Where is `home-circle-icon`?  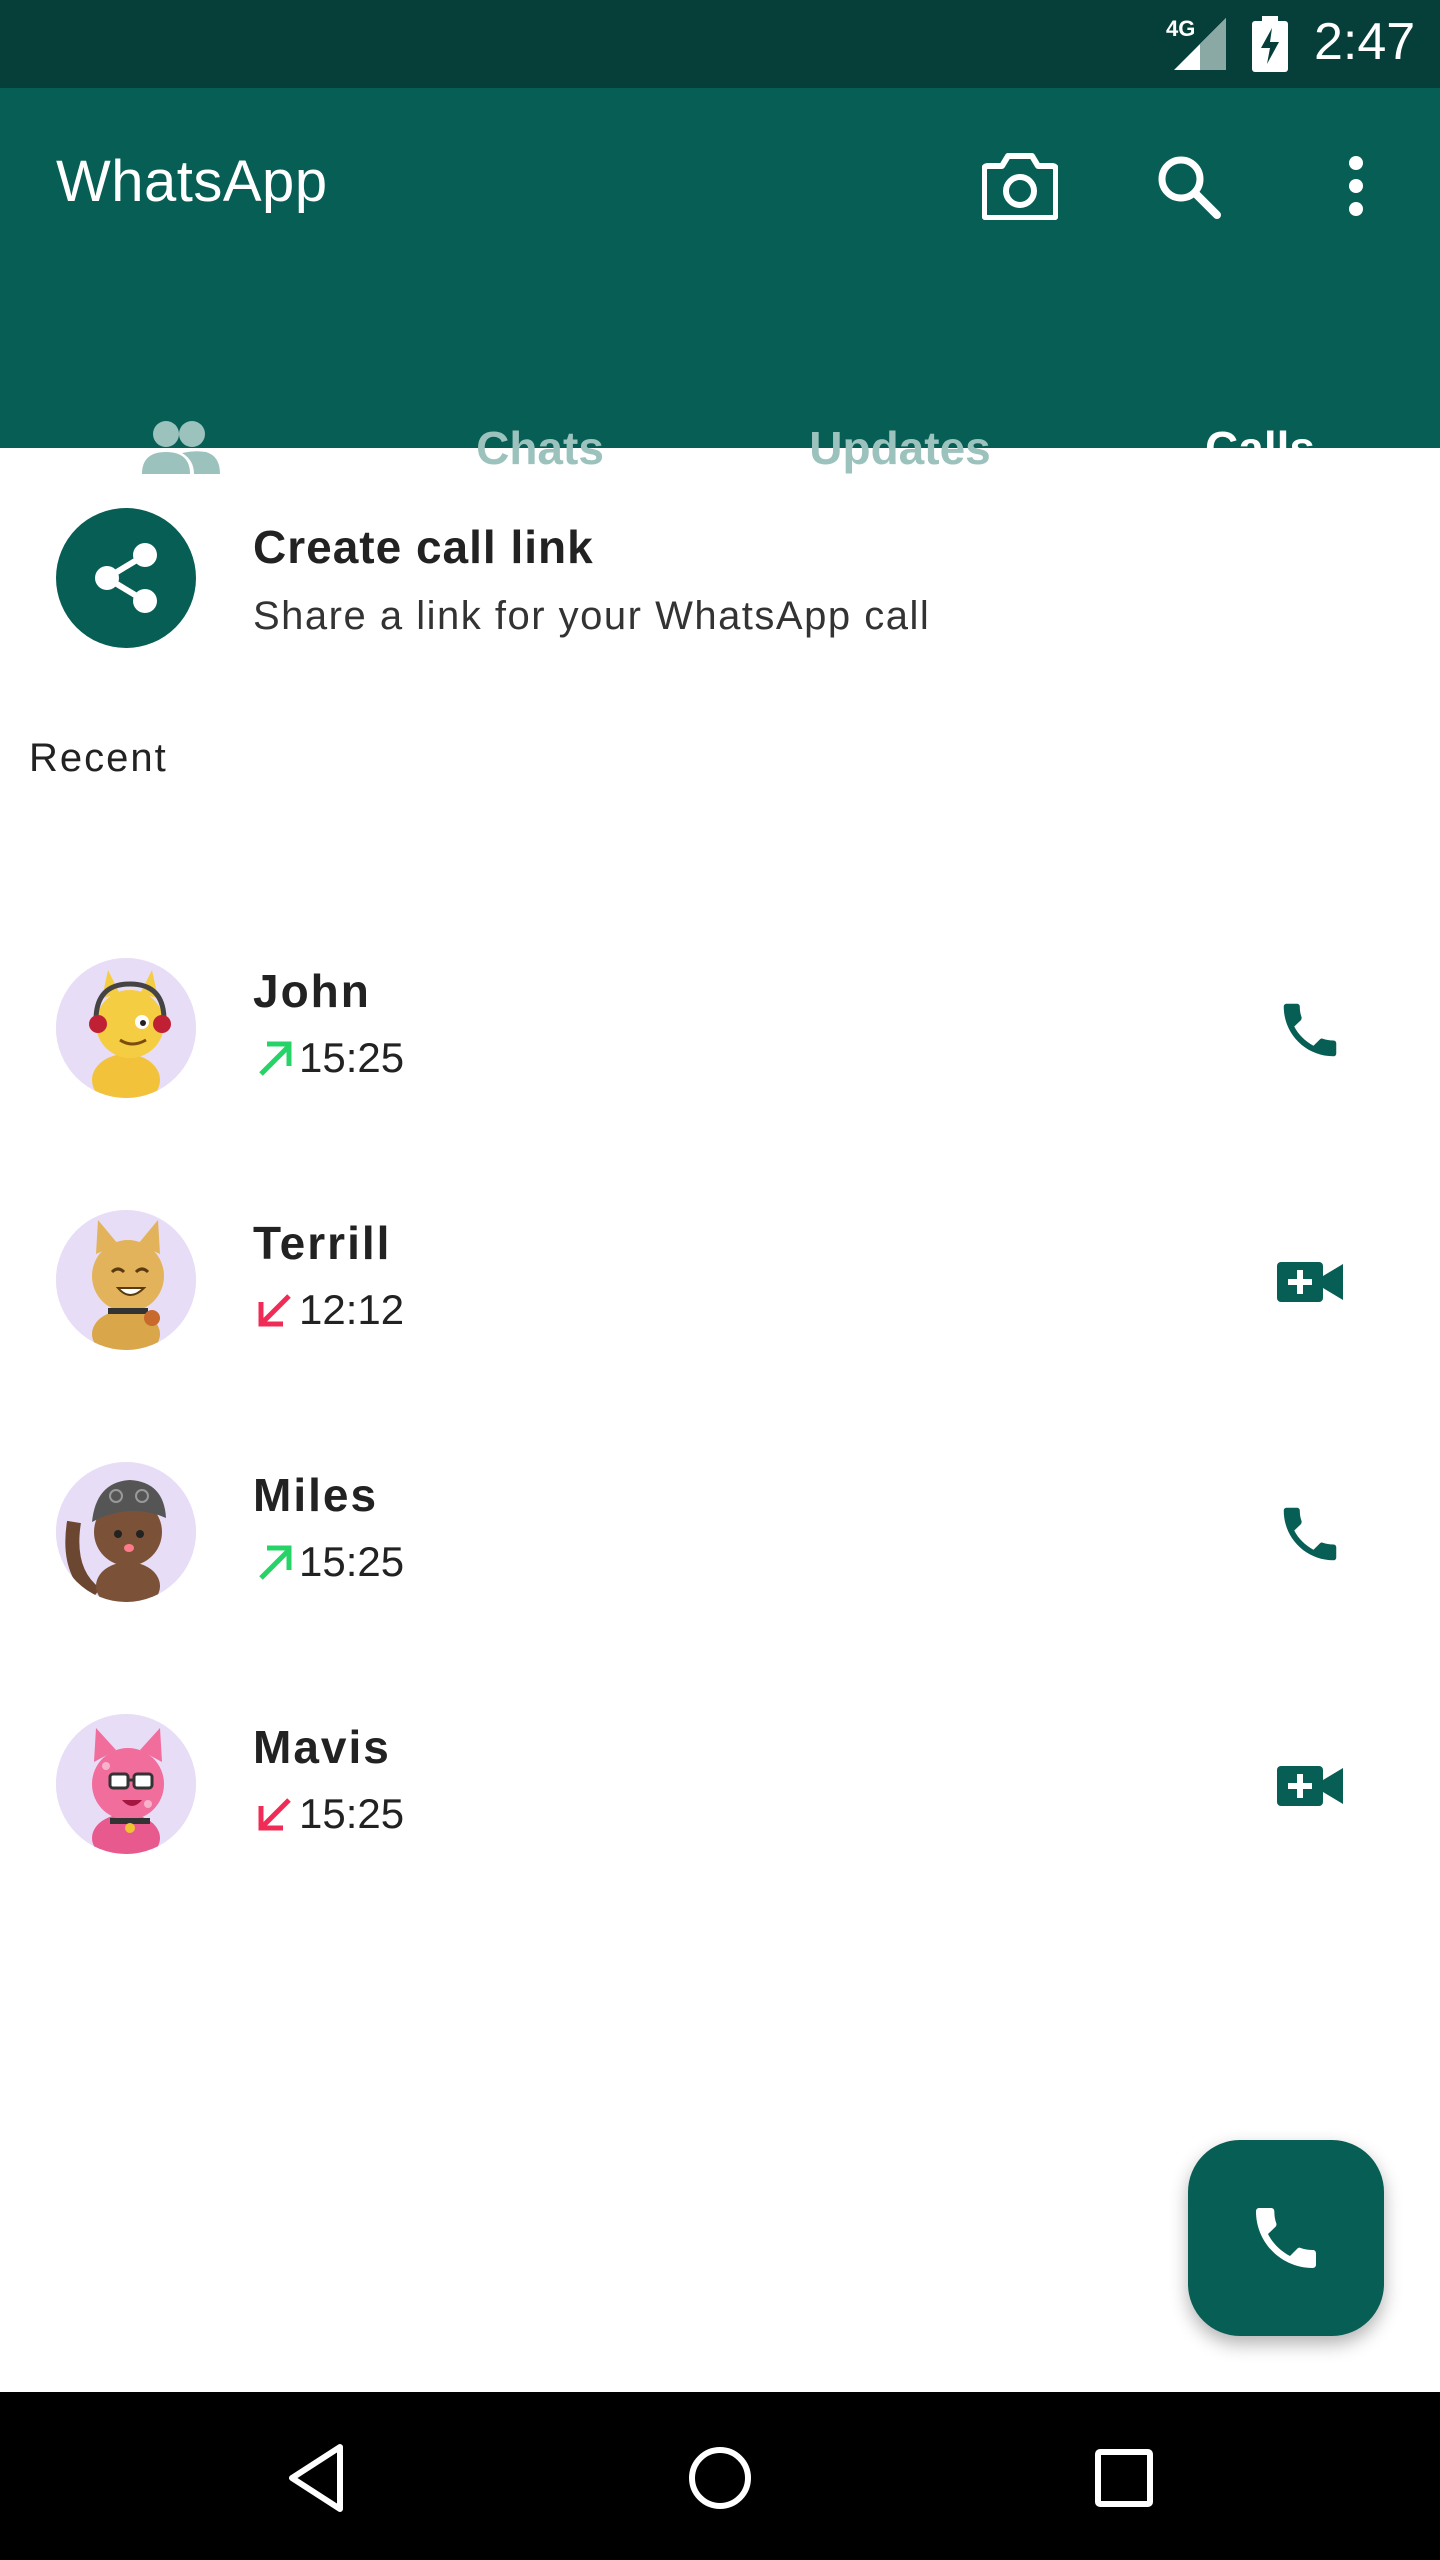
home-circle-icon is located at coordinates (720, 2478).